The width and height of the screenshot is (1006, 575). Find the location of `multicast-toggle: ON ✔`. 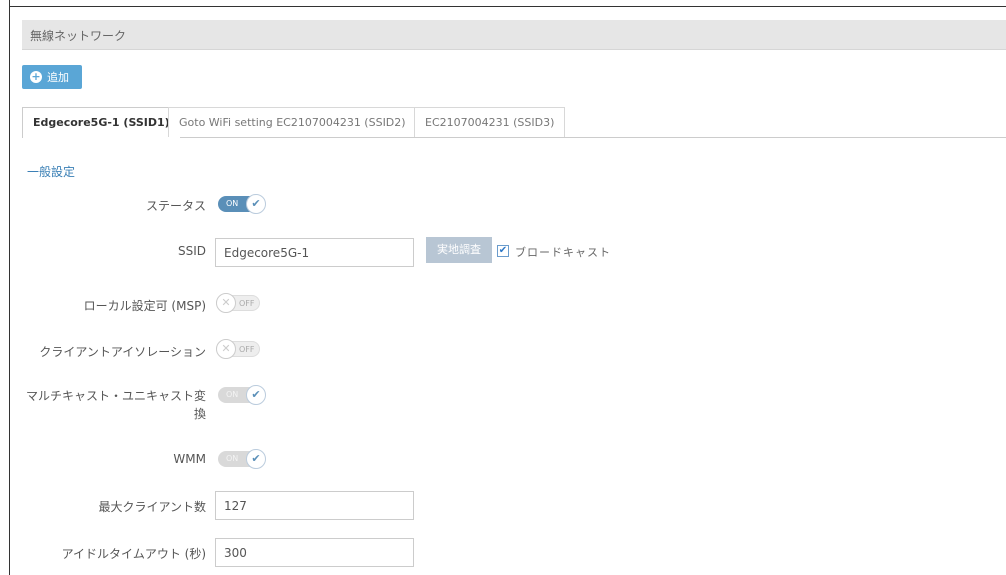

multicast-toggle: ON ✔ is located at coordinates (250, 395).